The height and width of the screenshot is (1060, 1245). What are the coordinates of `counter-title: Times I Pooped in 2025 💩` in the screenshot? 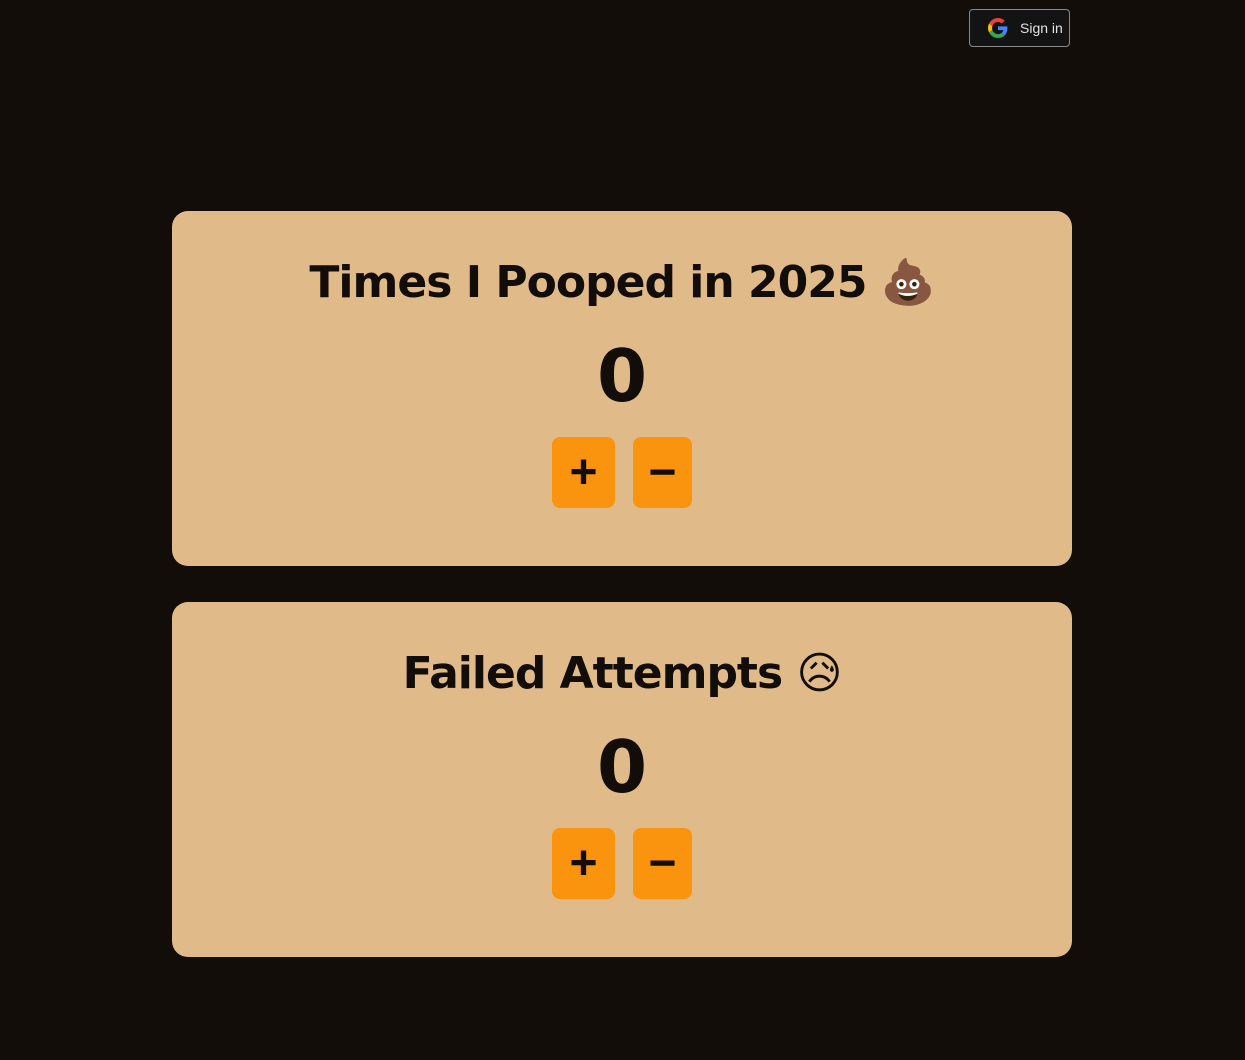 It's located at (622, 282).